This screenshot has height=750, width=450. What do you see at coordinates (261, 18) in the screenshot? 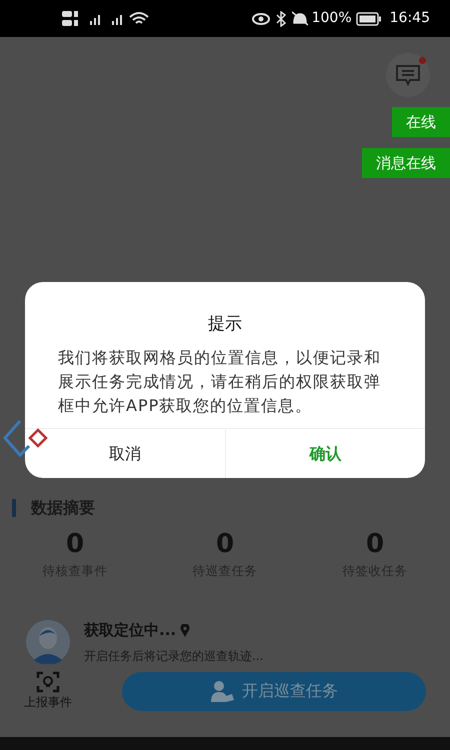
I see `eye-icon` at bounding box center [261, 18].